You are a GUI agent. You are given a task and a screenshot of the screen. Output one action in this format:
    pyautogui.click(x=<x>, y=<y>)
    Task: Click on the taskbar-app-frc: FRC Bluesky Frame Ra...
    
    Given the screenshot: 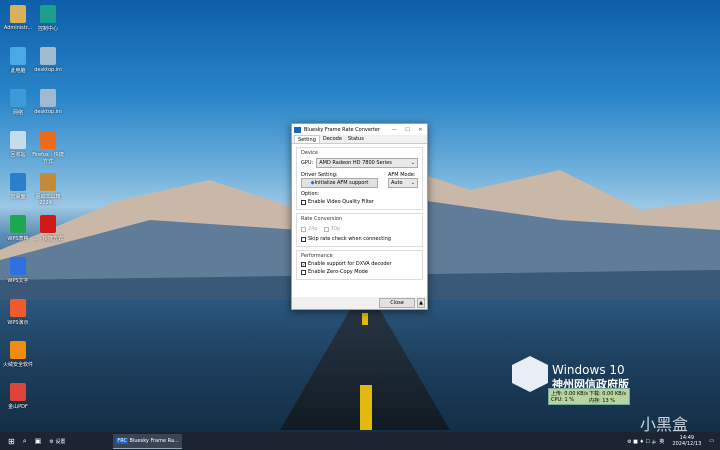 What is the action you would take?
    pyautogui.click(x=147, y=441)
    